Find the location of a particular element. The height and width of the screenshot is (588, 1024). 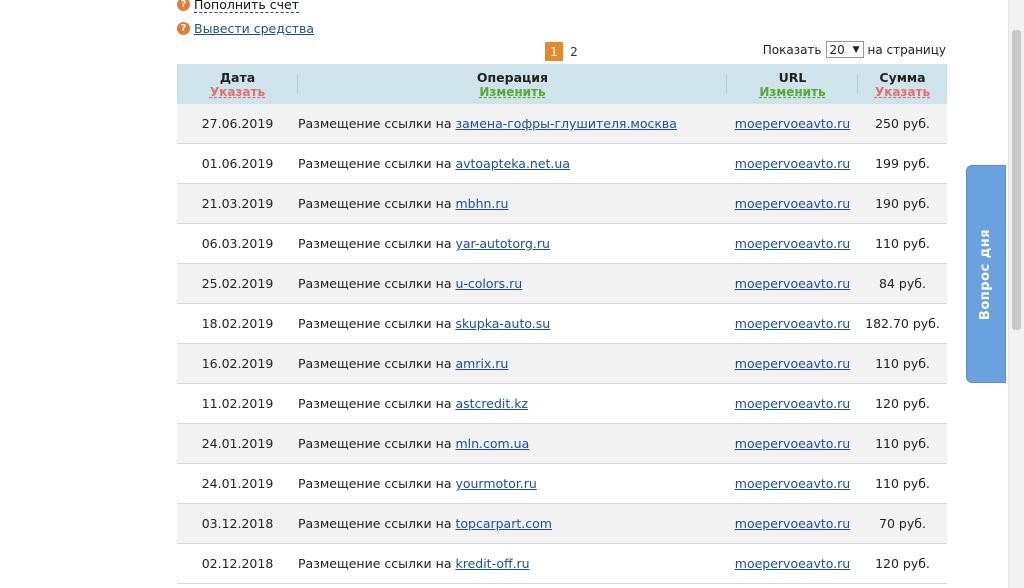

page-link: 2 is located at coordinates (574, 51).